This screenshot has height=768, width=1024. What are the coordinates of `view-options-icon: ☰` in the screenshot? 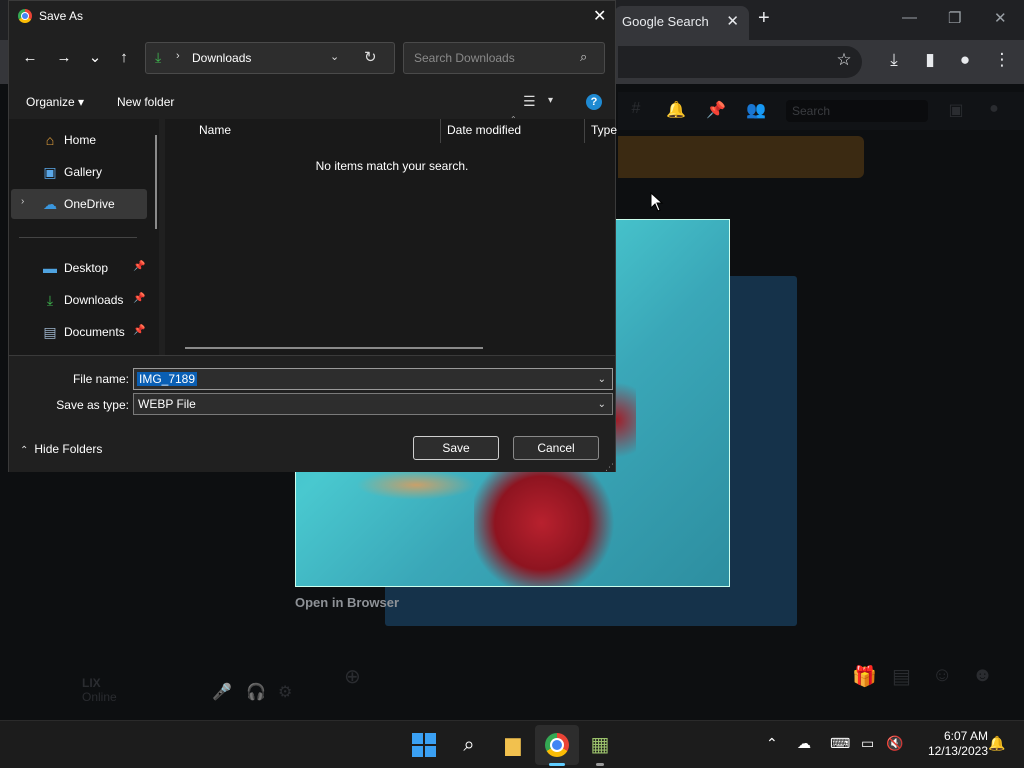 It's located at (529, 101).